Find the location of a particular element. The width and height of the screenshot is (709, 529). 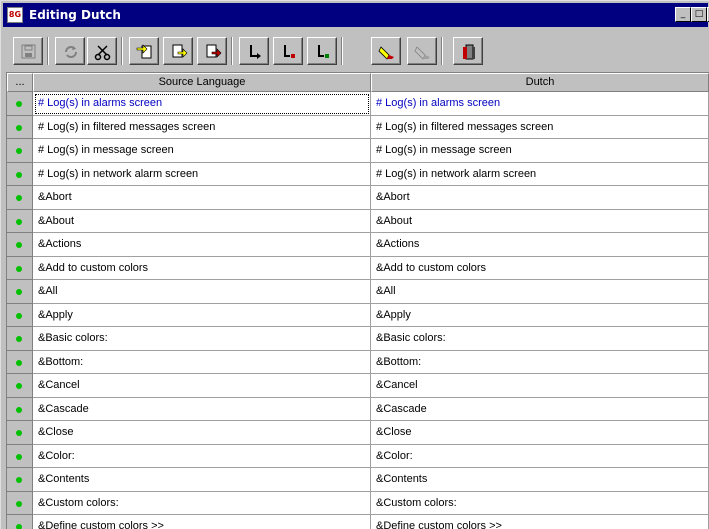

source-text-cell: &All is located at coordinates (202, 292).